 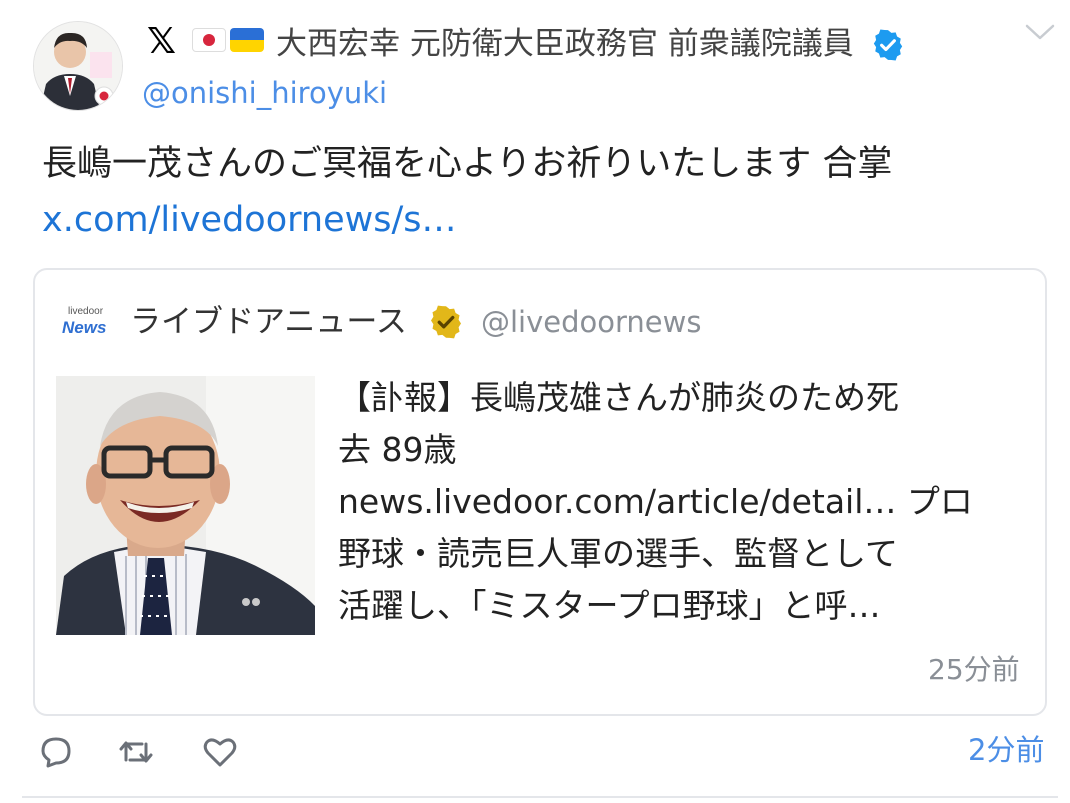 I want to click on bottom-divider, so click(x=540, y=797).